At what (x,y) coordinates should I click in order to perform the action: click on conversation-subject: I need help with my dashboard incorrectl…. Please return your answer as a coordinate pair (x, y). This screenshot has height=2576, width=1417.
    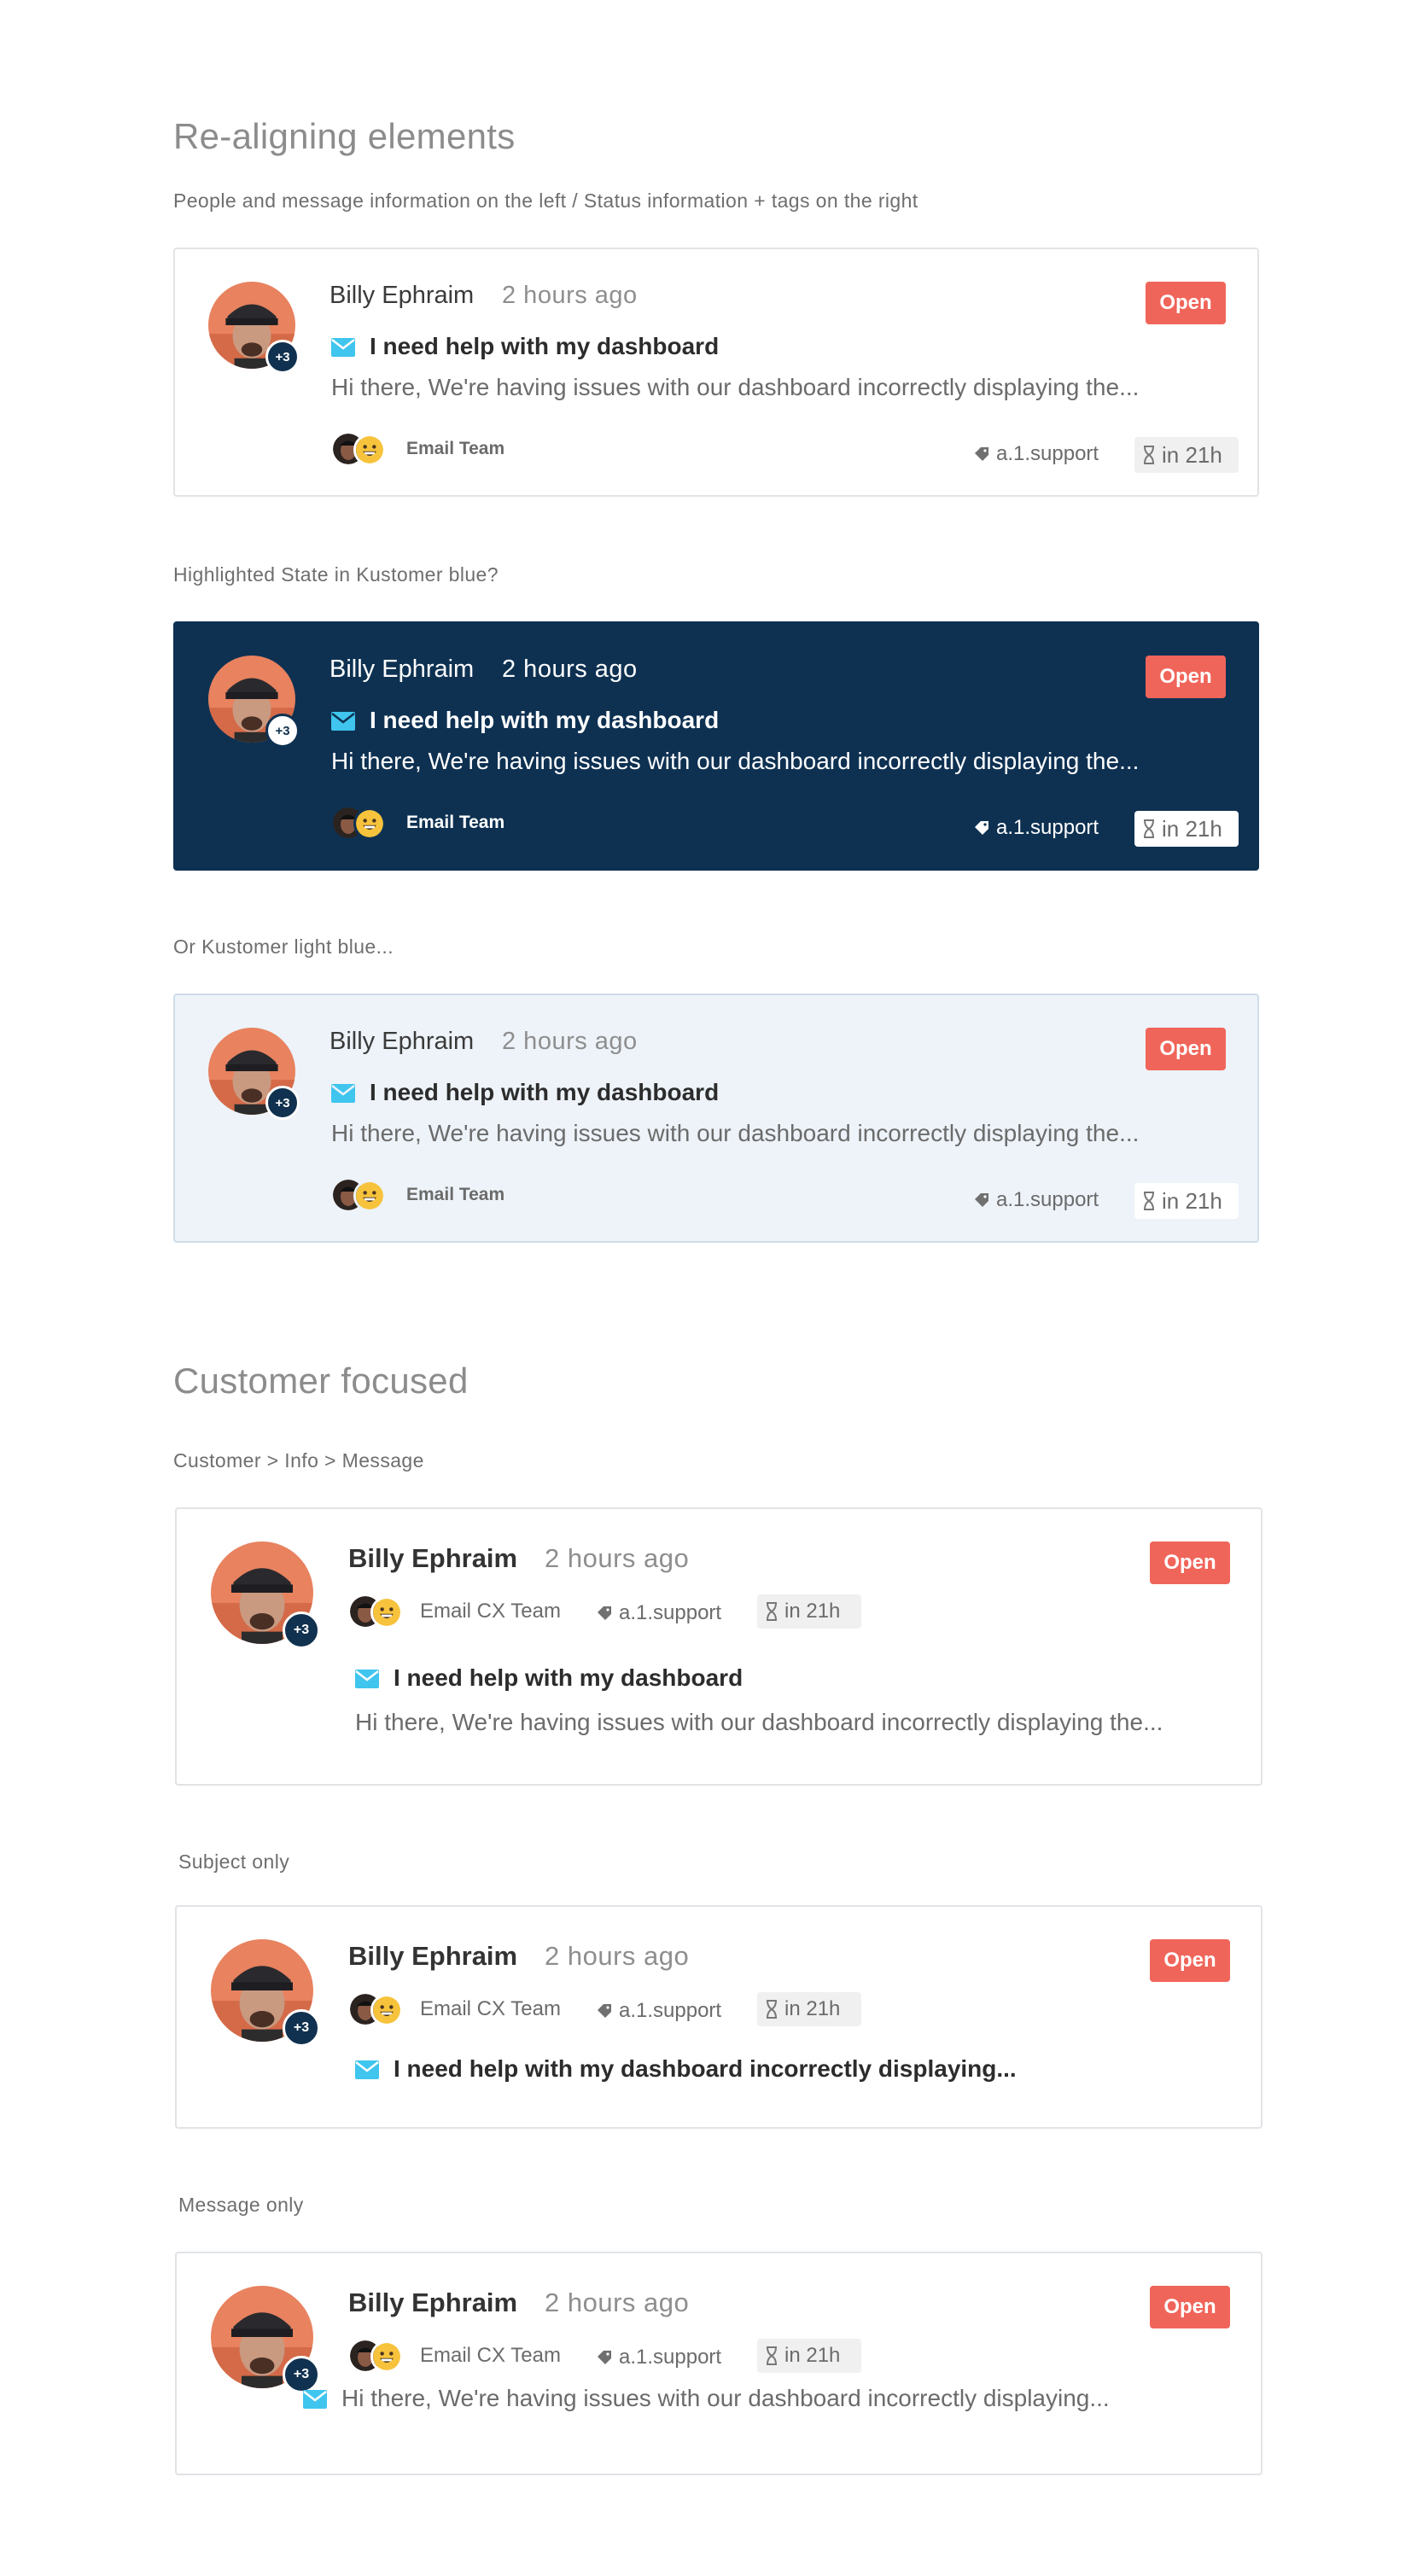
    Looking at the image, I should click on (706, 2068).